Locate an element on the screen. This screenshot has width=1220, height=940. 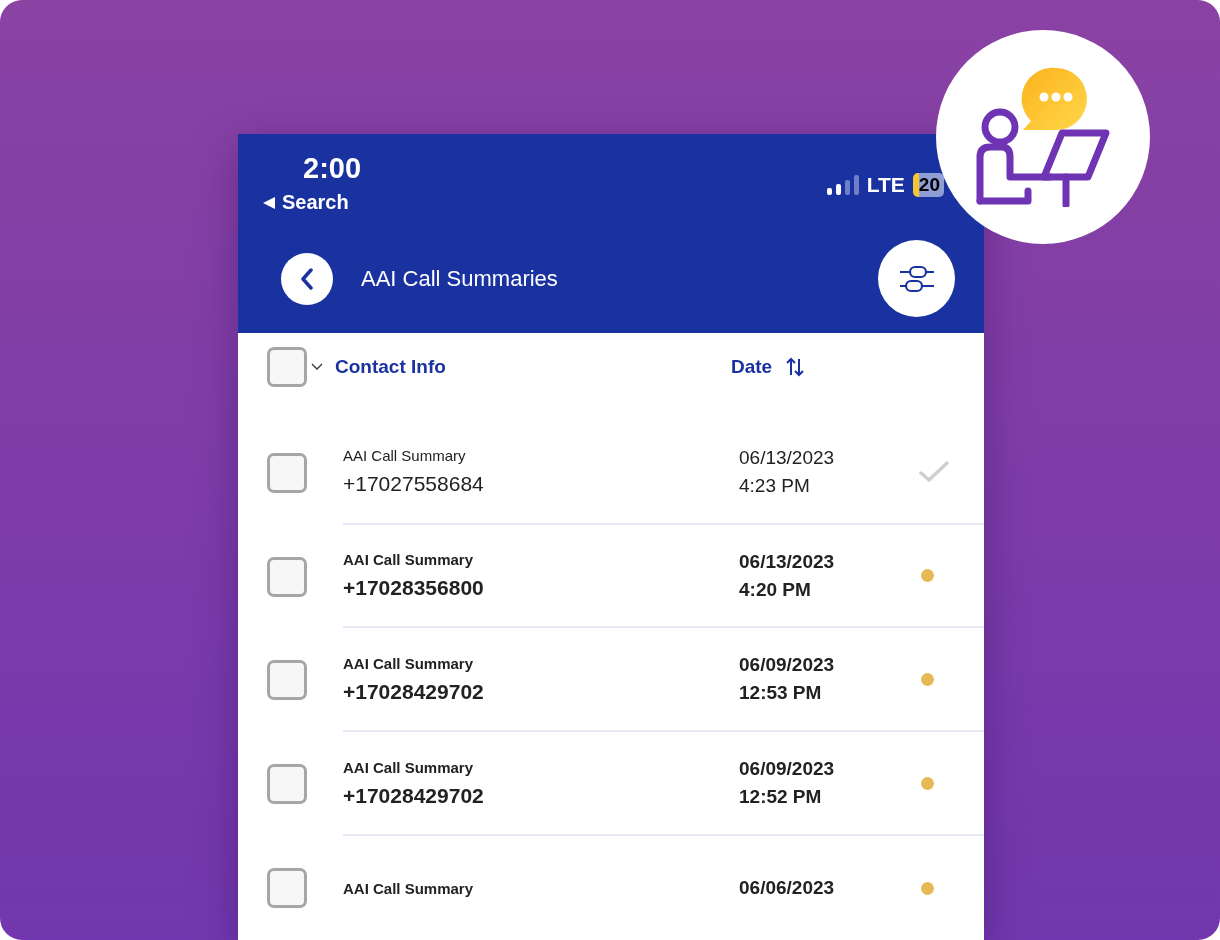
checkmark-icon is located at coordinates (934, 471).